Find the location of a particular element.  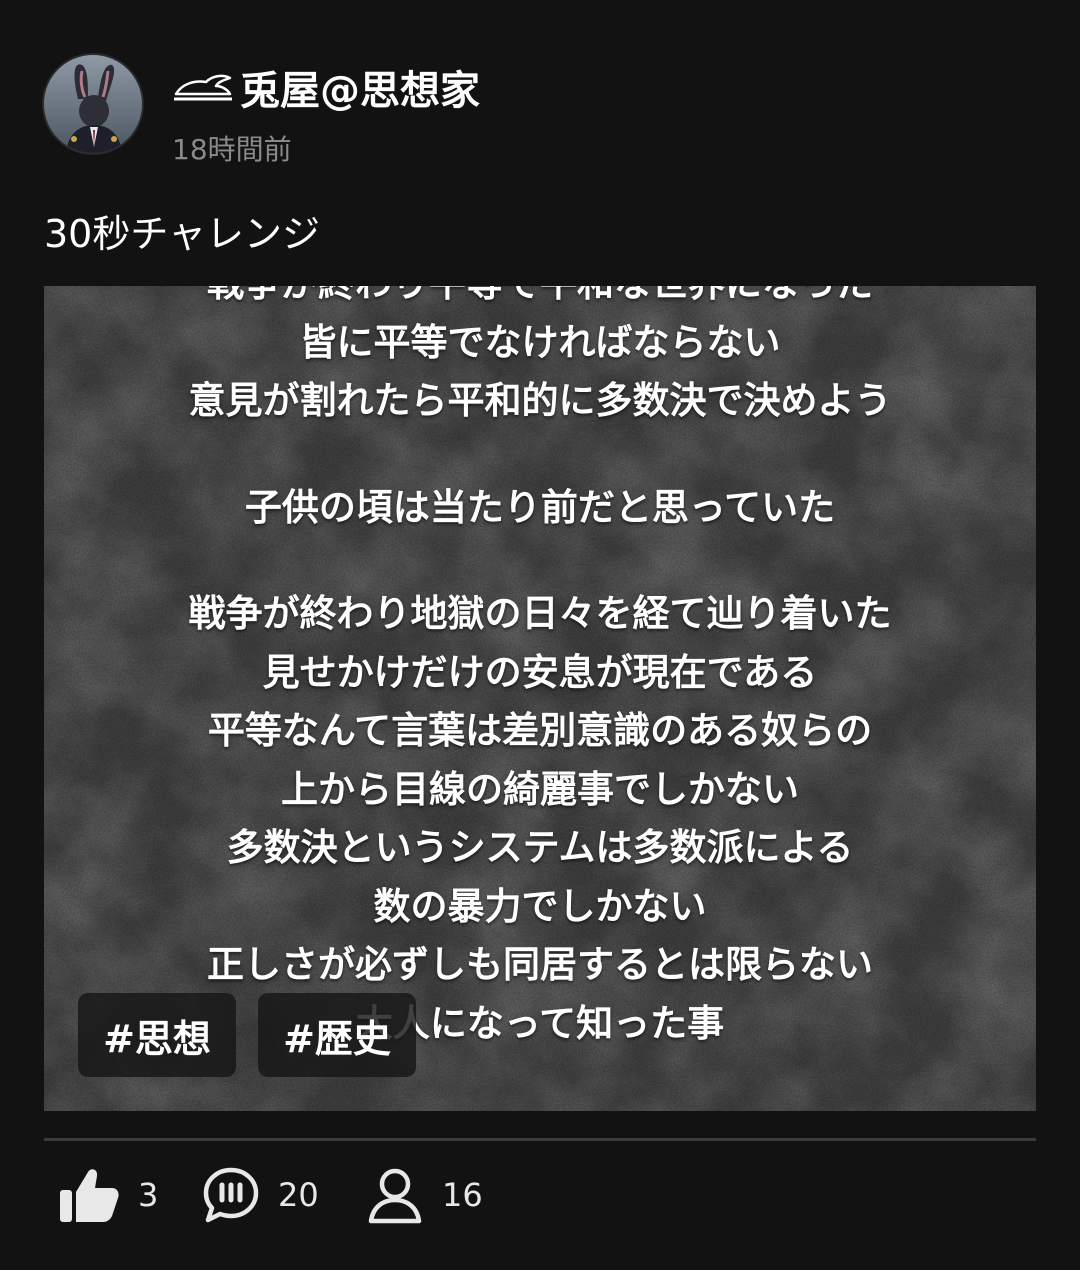

hashtag-thought: #思想 is located at coordinates (157, 1035).